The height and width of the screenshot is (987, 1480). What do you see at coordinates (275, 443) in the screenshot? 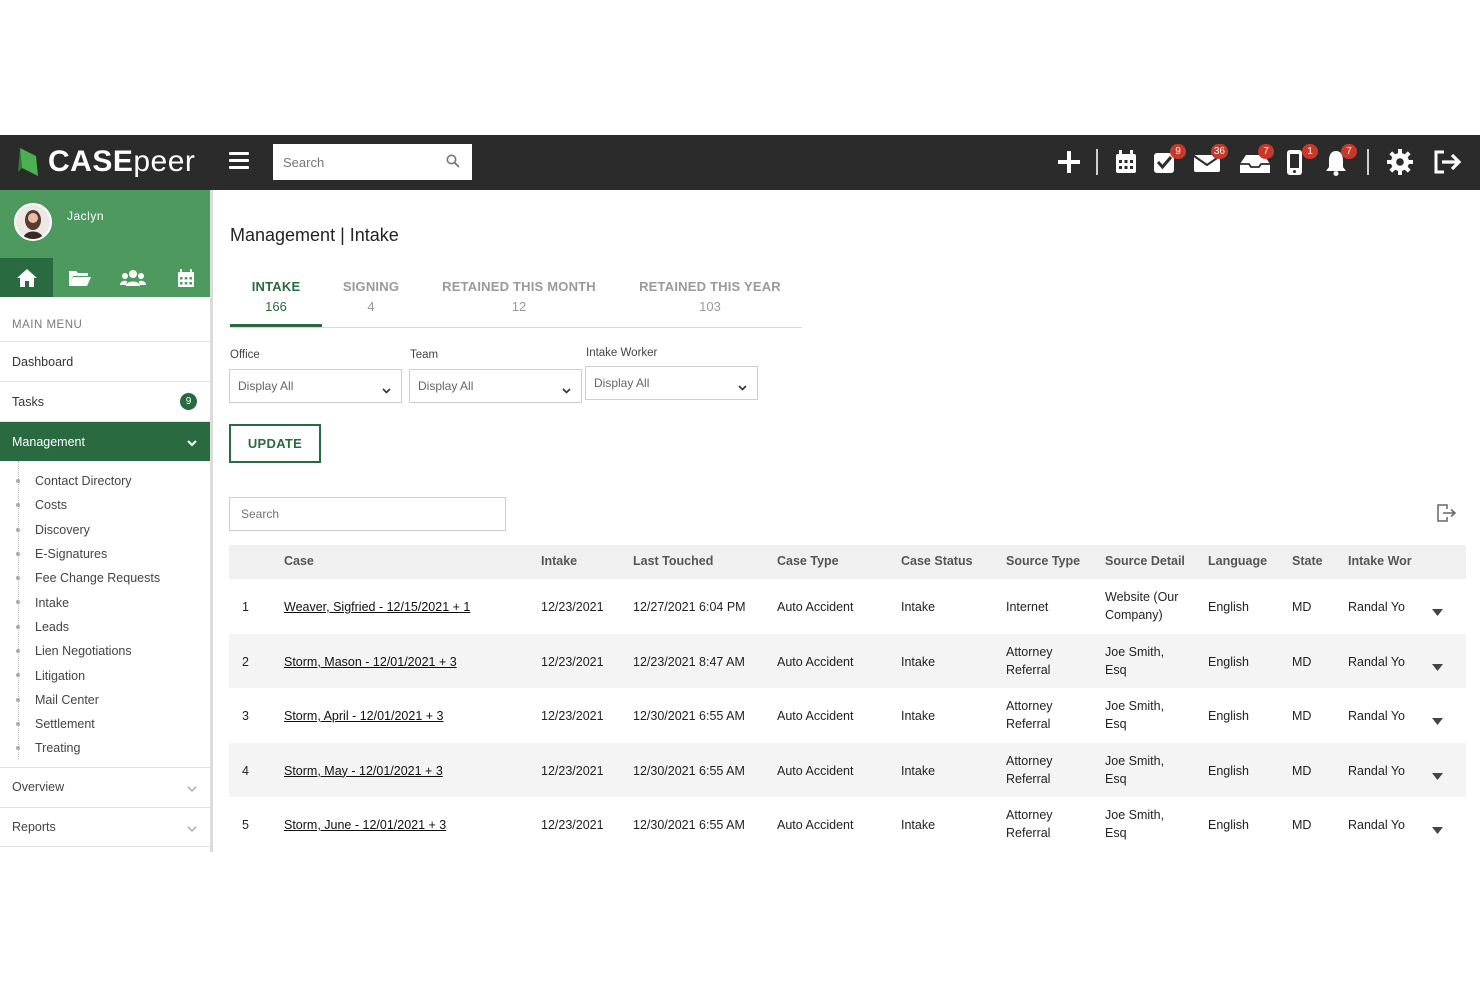
I see `update-button: UPDATE` at bounding box center [275, 443].